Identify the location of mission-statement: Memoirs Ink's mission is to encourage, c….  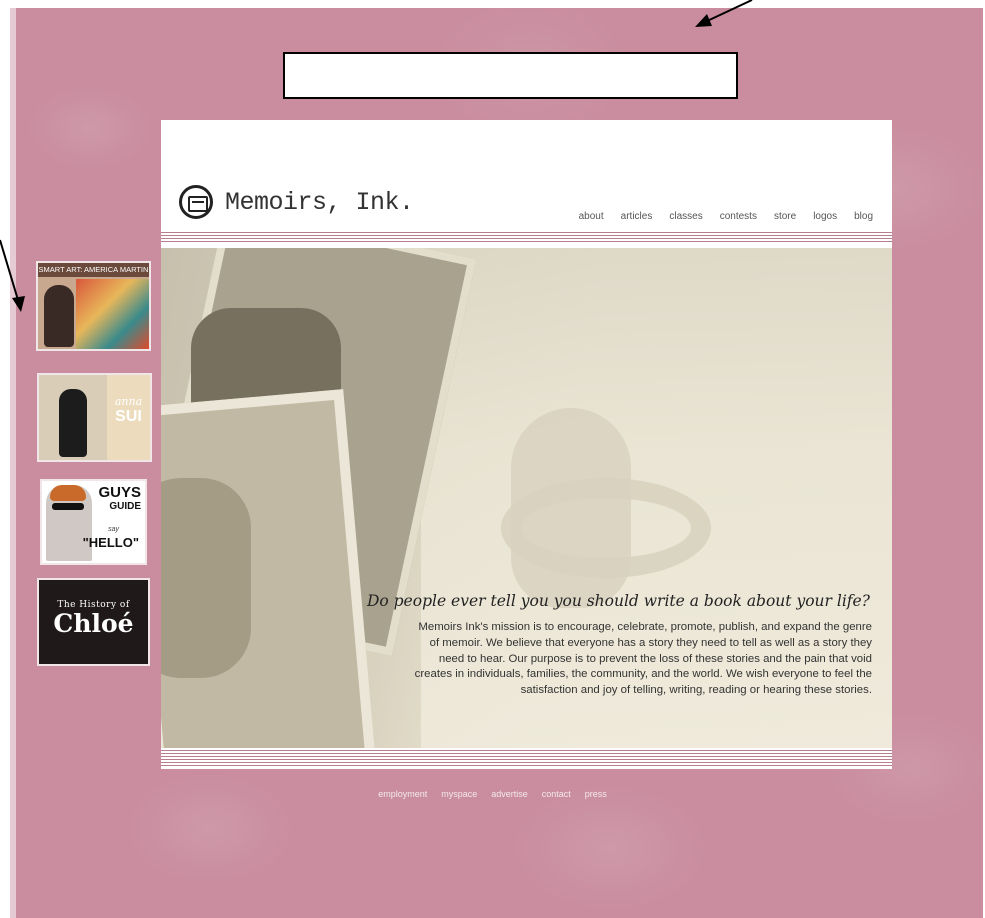
(643, 659).